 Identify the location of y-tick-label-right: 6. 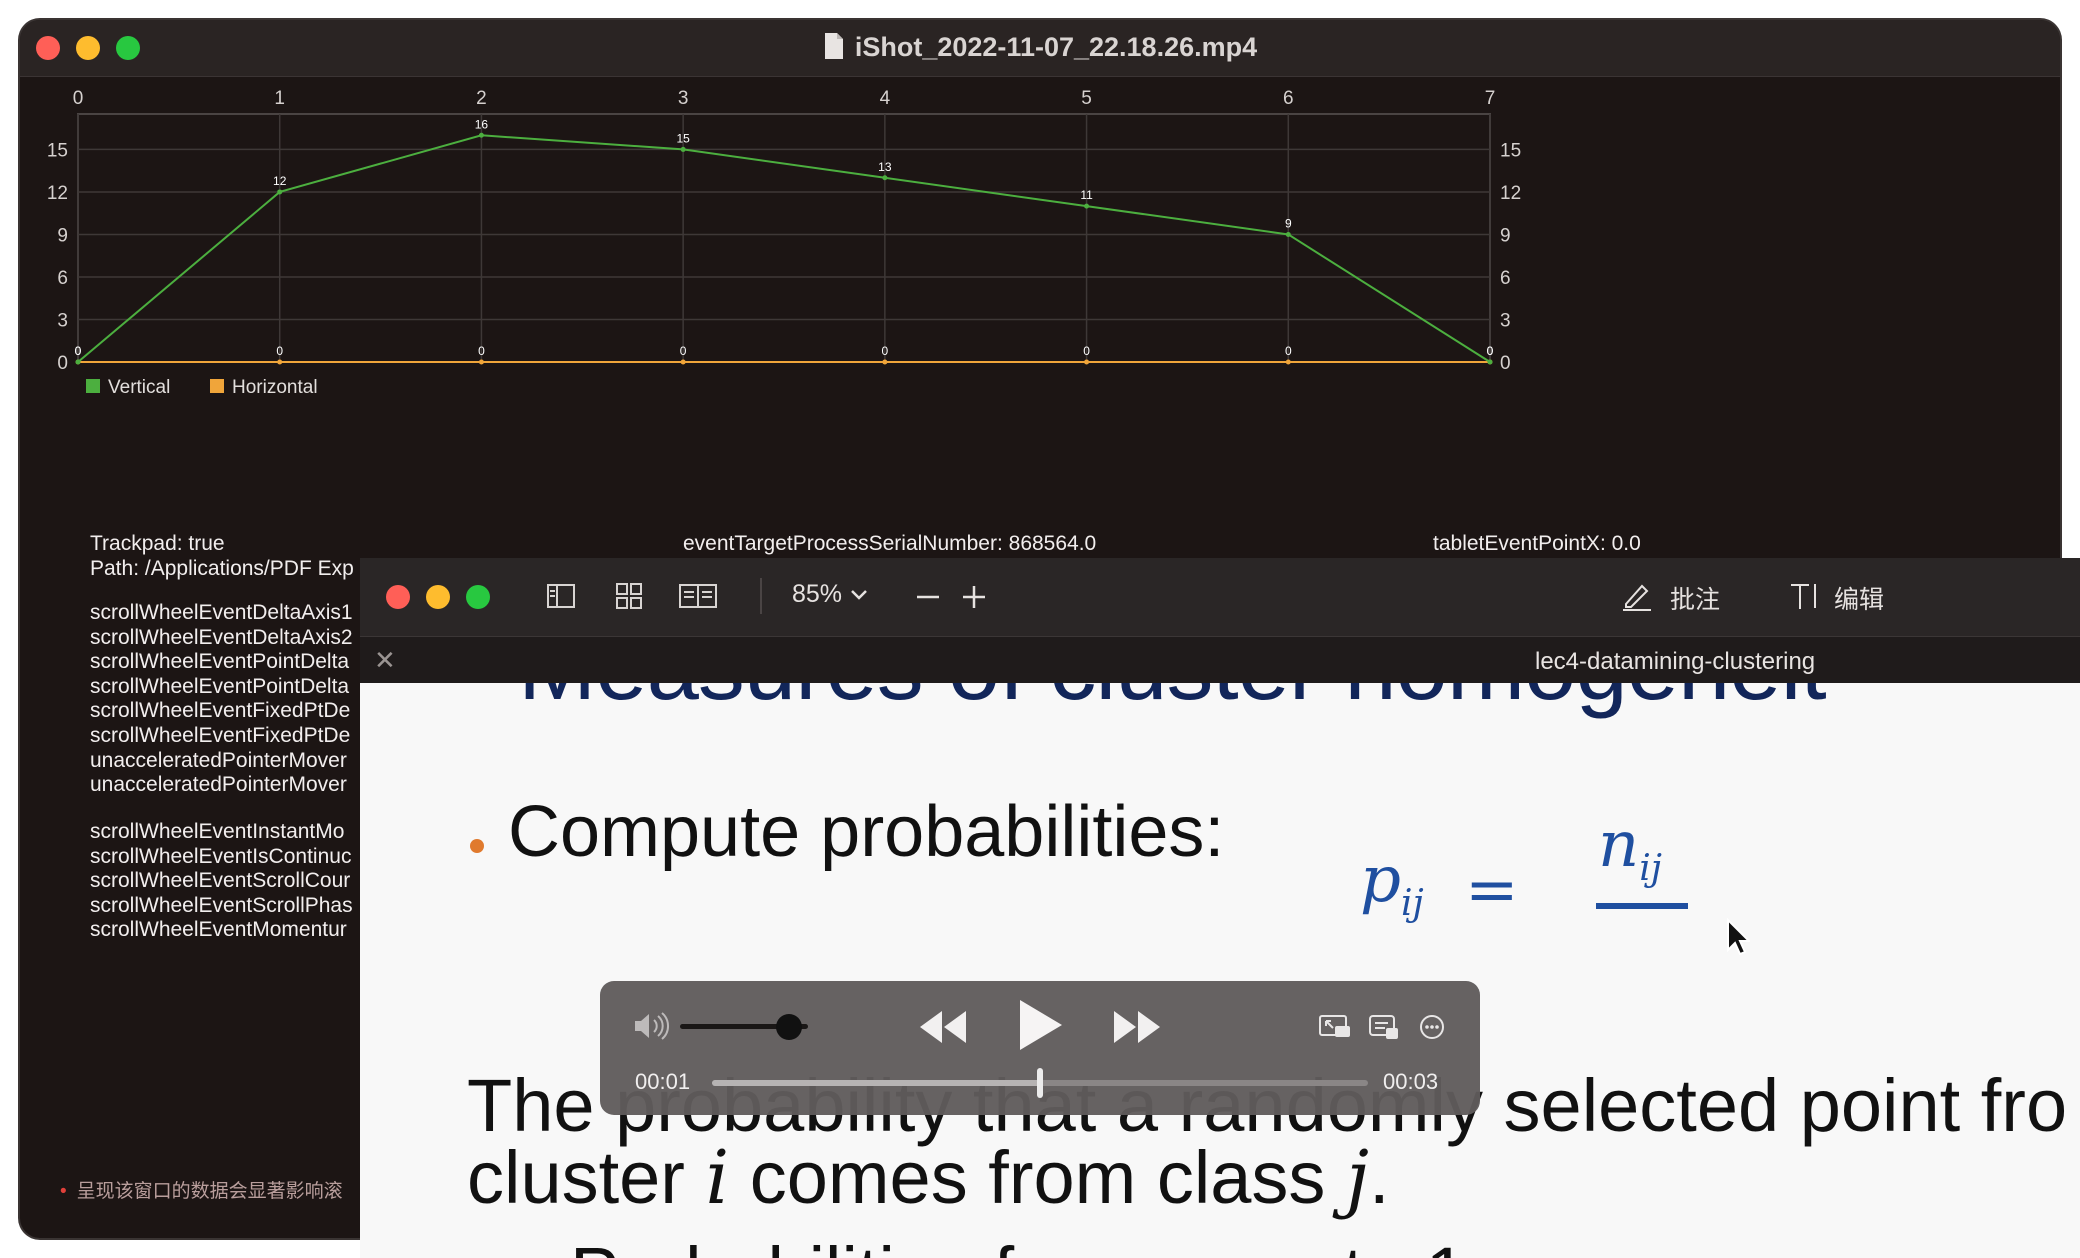
(1505, 278).